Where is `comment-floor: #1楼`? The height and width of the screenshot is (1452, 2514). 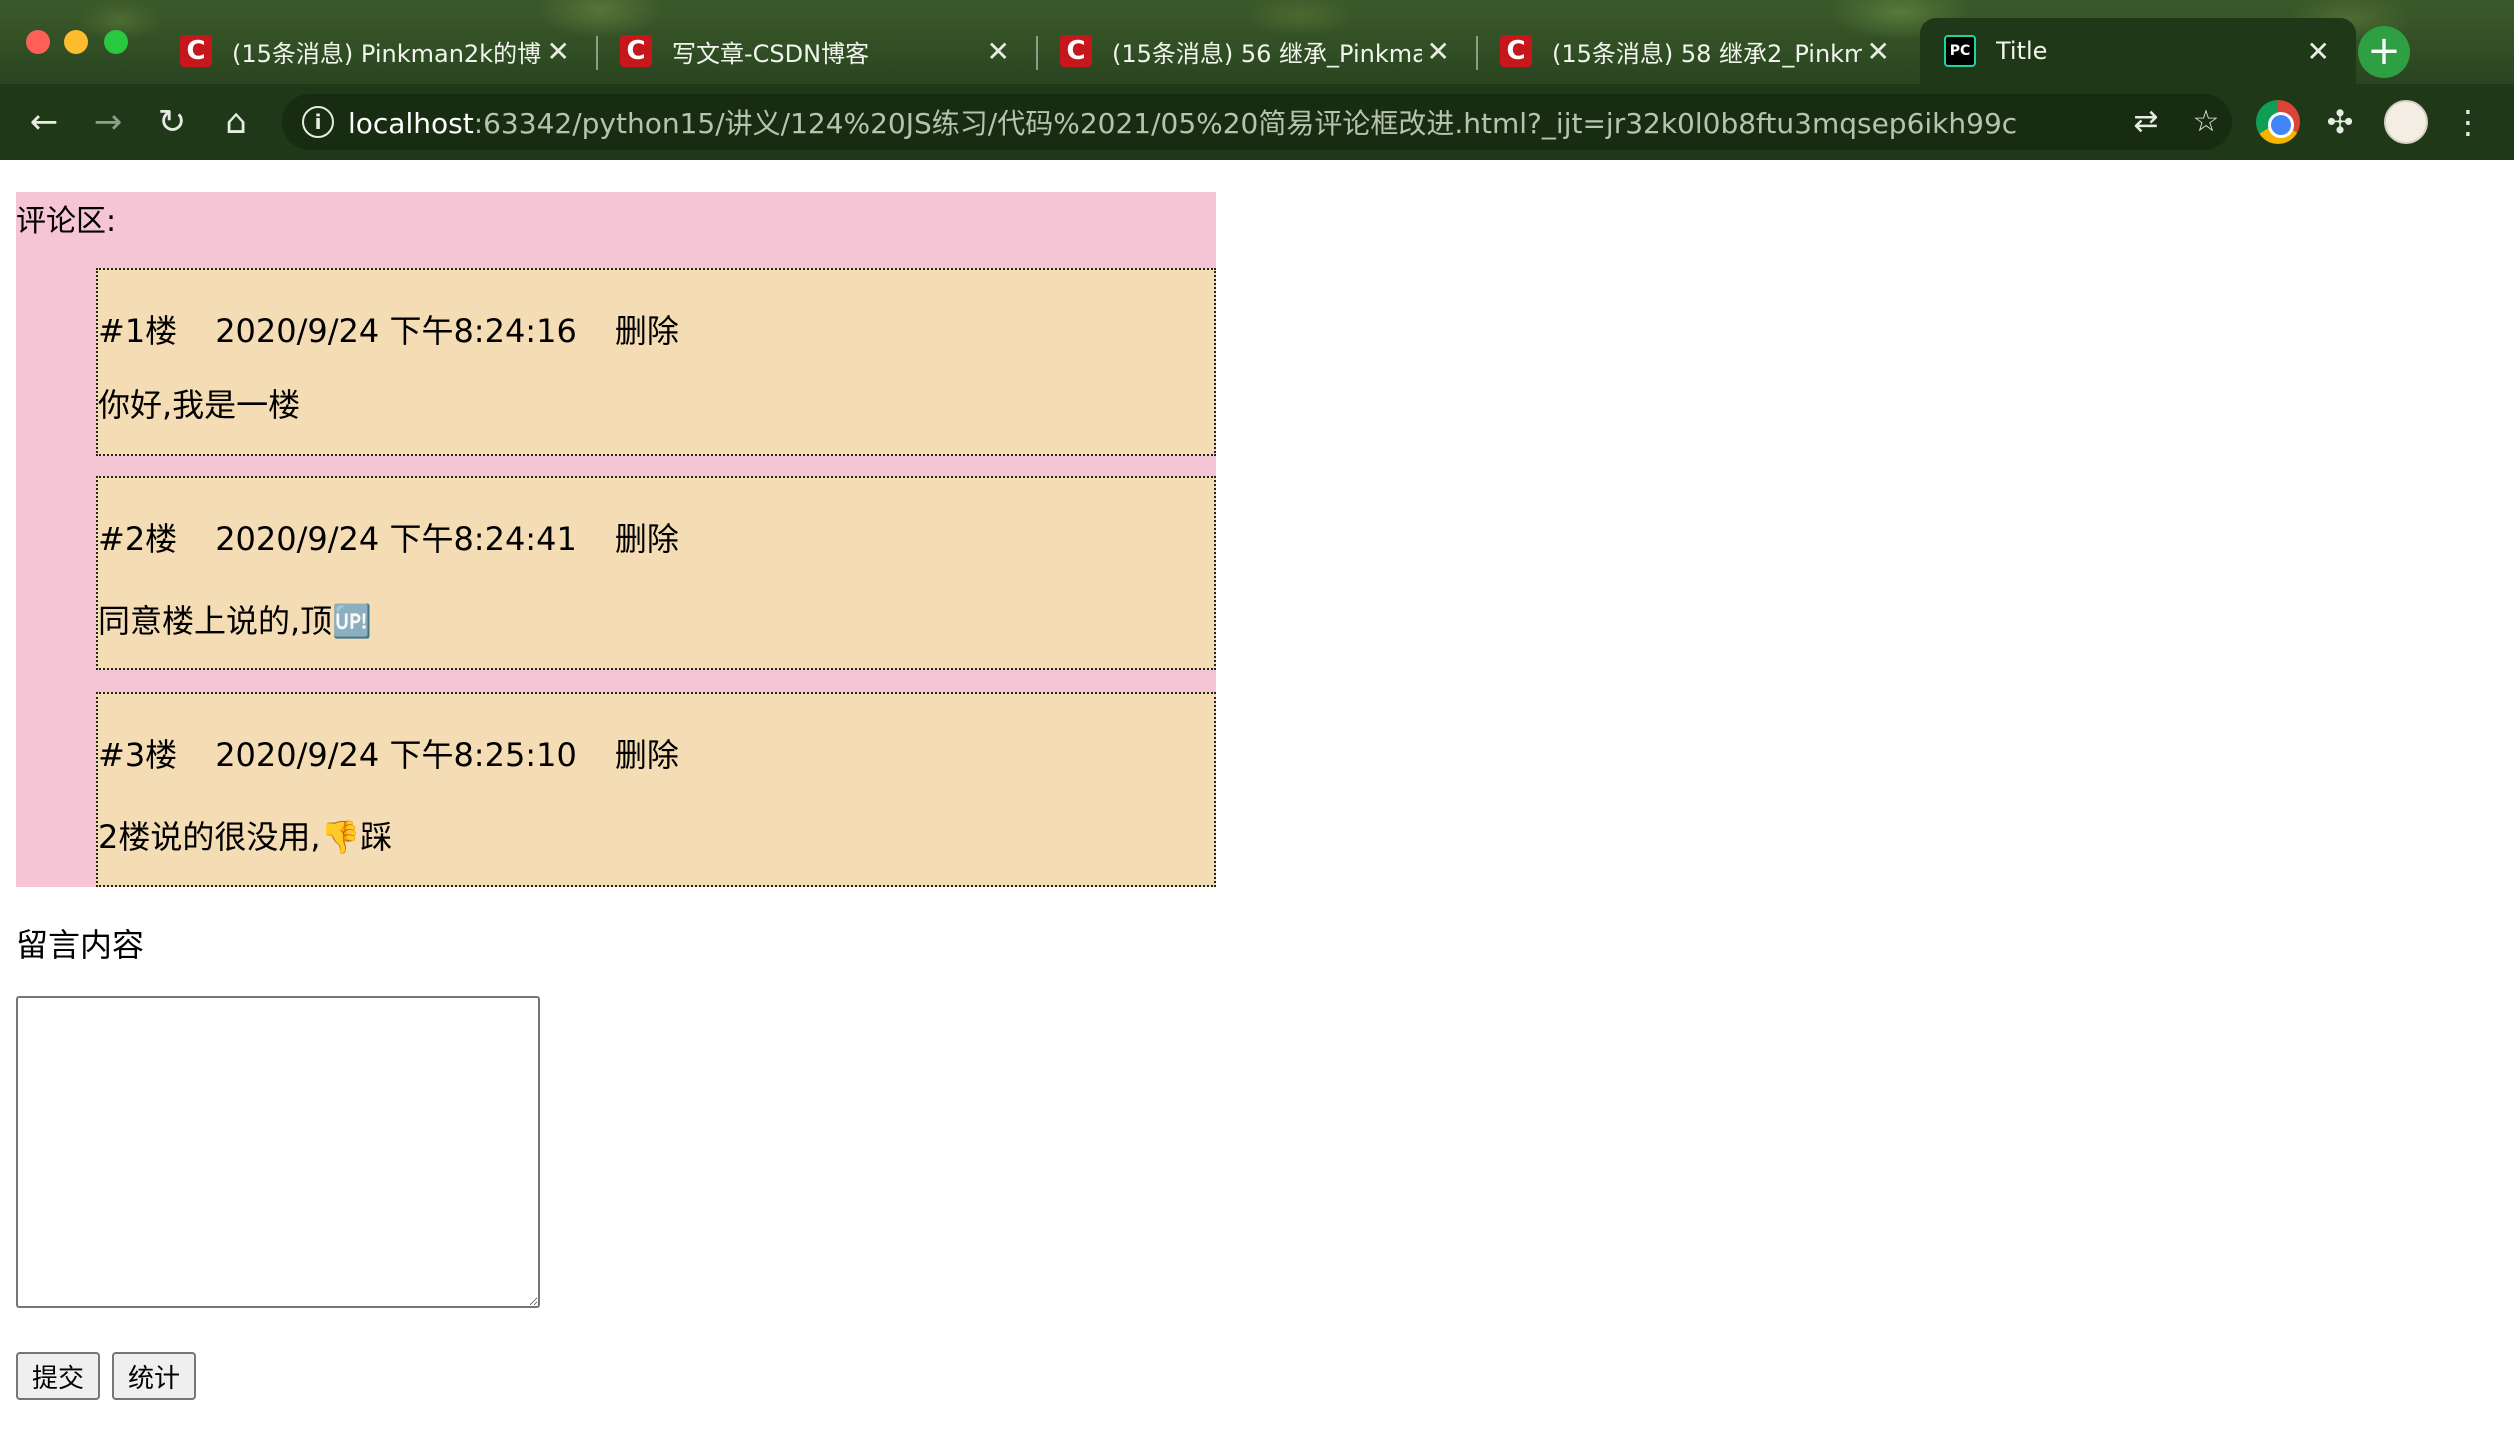 comment-floor: #1楼 is located at coordinates (138, 331).